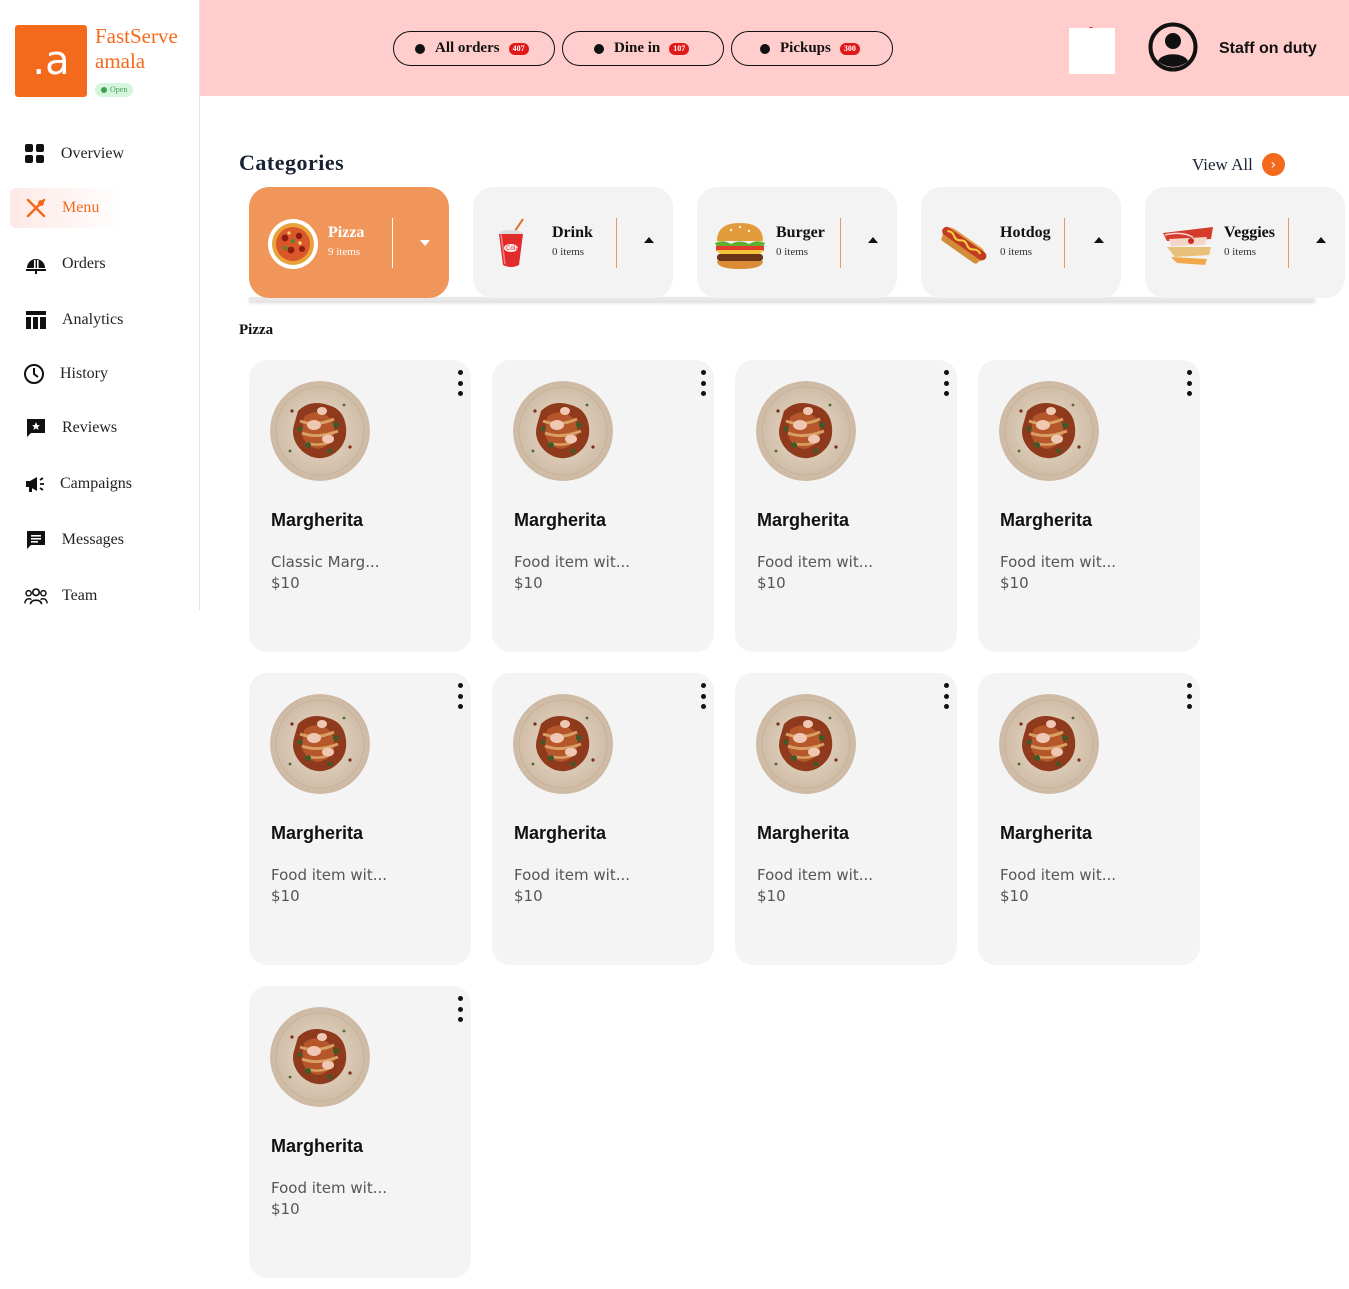 This screenshot has width=1349, height=1289. Describe the element at coordinates (344, 252) in the screenshot. I see `category-count: 9 items` at that location.